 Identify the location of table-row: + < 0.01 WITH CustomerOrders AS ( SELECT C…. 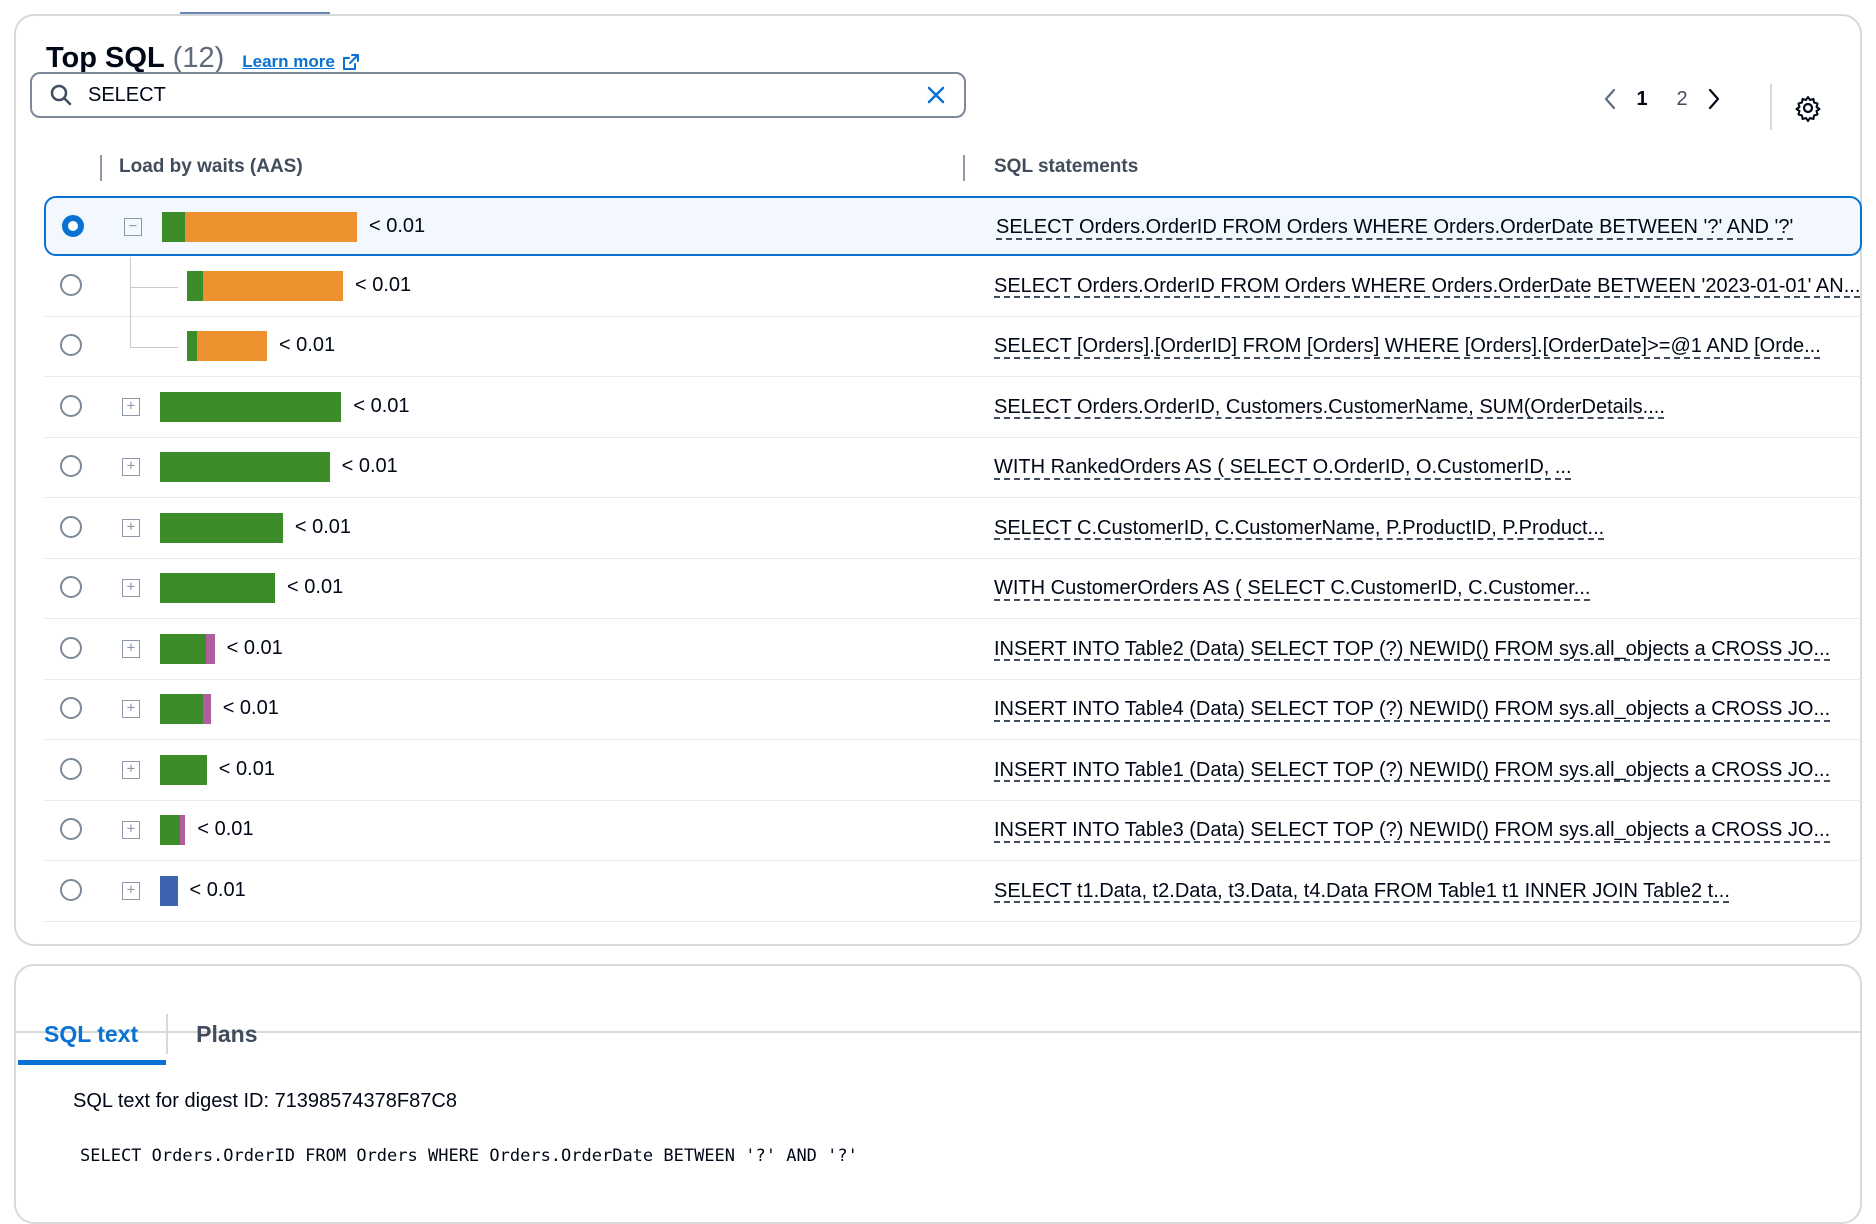
(953, 589).